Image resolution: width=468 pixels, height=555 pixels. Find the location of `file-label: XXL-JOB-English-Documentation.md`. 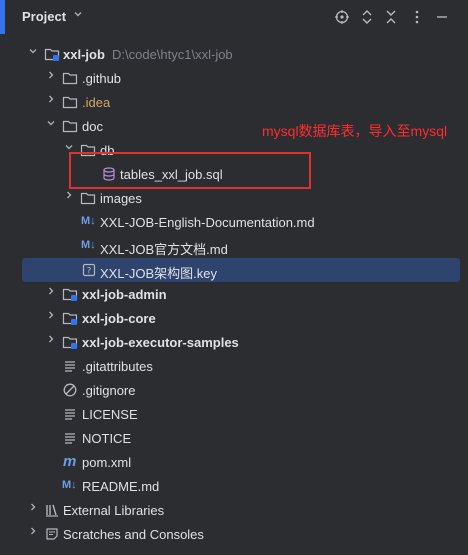

file-label: XXL-JOB-English-Documentation.md is located at coordinates (207, 222).